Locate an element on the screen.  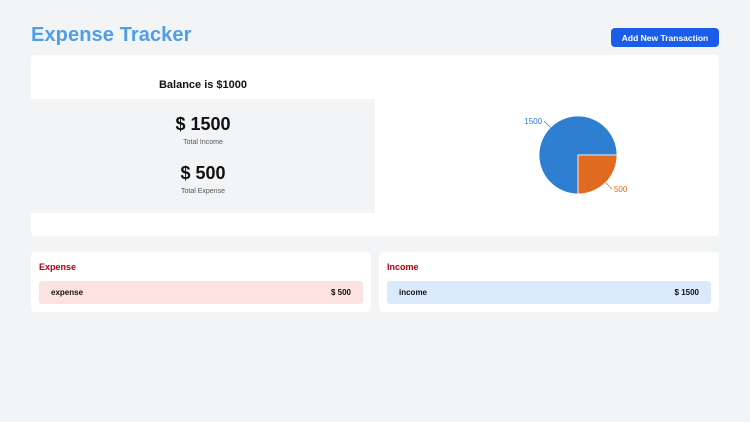
balance-pie-chart: 1500 500 is located at coordinates (561, 155).